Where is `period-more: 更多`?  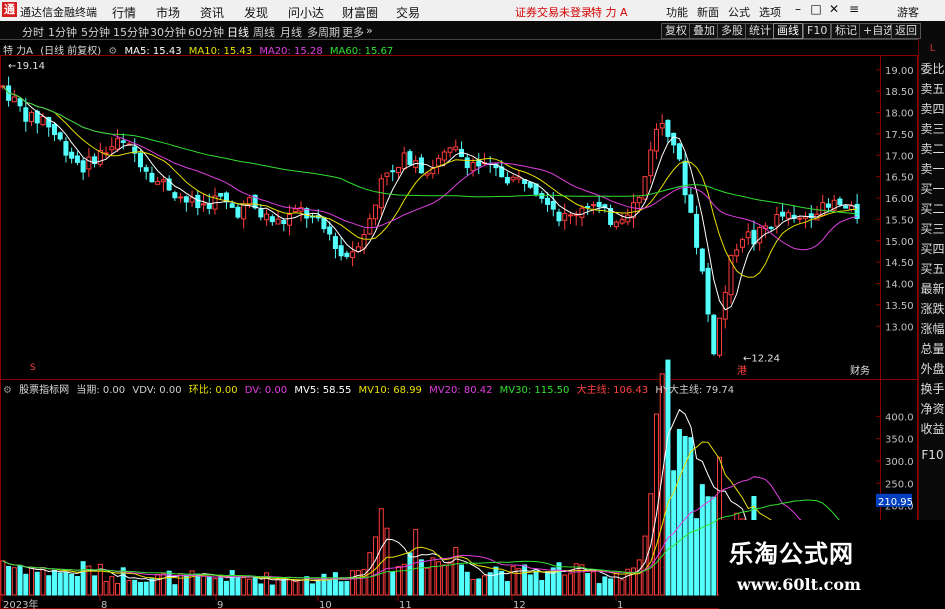 period-more: 更多 is located at coordinates (353, 32).